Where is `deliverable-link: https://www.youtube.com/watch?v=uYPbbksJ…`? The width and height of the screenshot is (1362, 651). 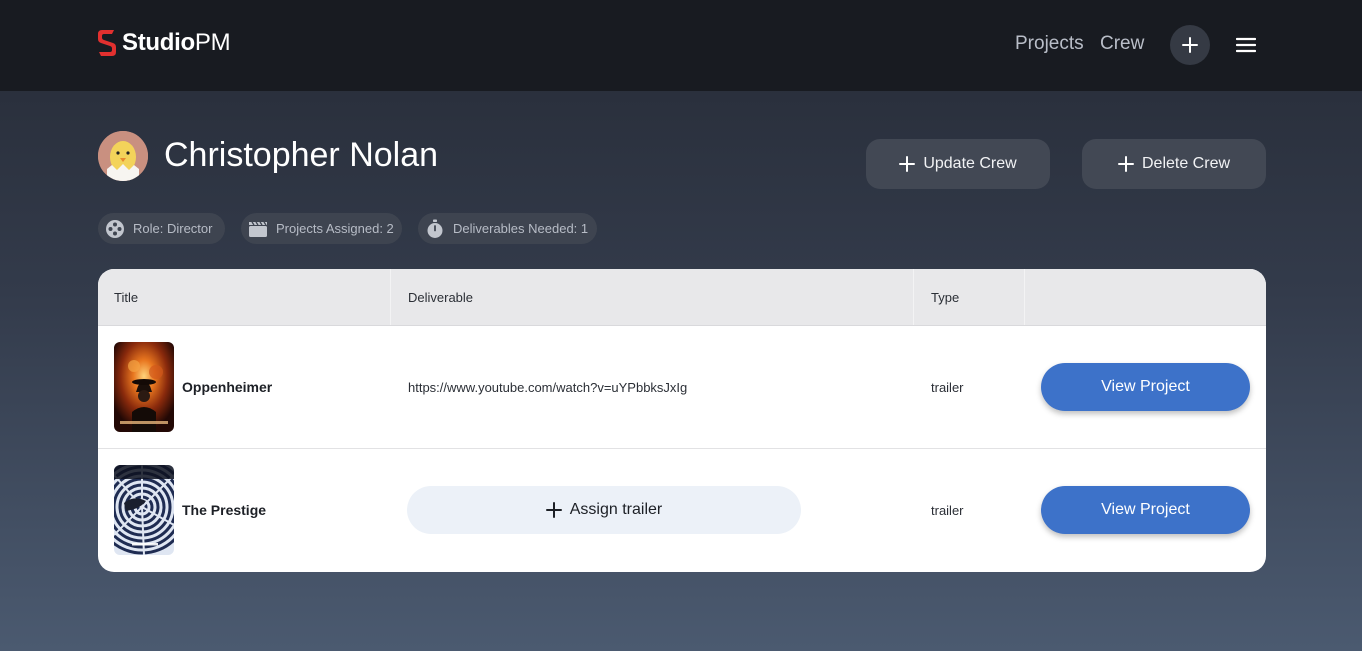
deliverable-link: https://www.youtube.com/watch?v=uYPbbksJ… is located at coordinates (547, 387).